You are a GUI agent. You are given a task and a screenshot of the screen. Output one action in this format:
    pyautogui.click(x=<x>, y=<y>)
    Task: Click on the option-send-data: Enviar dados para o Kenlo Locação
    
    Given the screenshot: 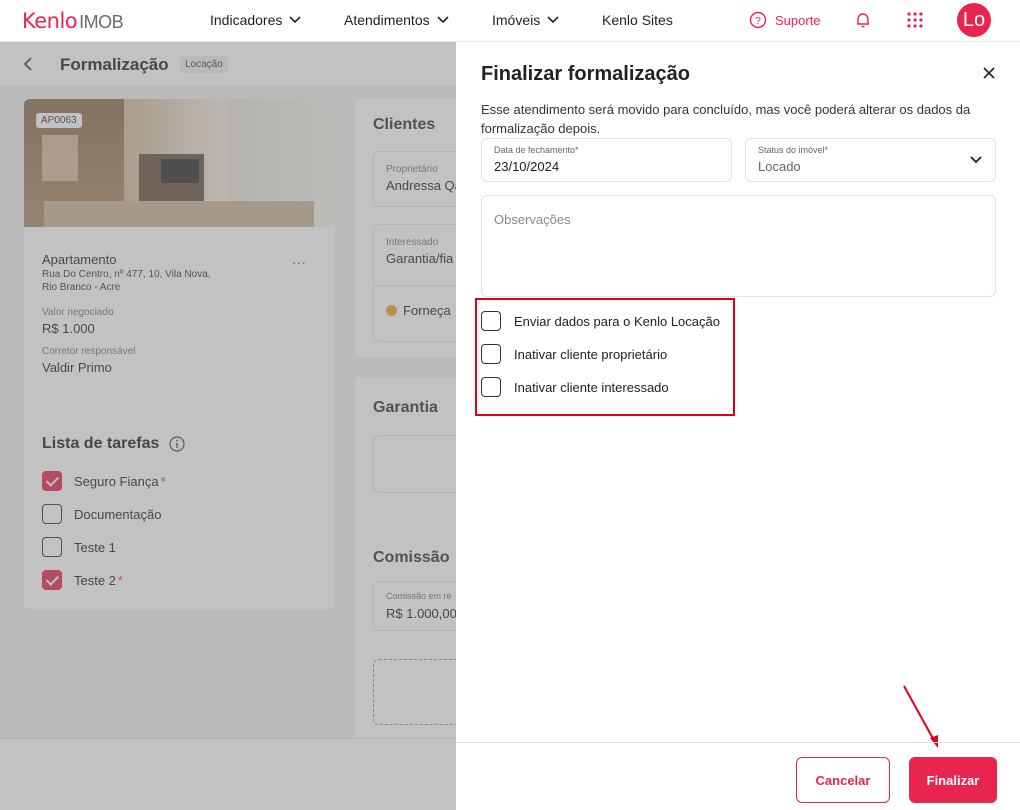 What is the action you would take?
    pyautogui.click(x=600, y=321)
    